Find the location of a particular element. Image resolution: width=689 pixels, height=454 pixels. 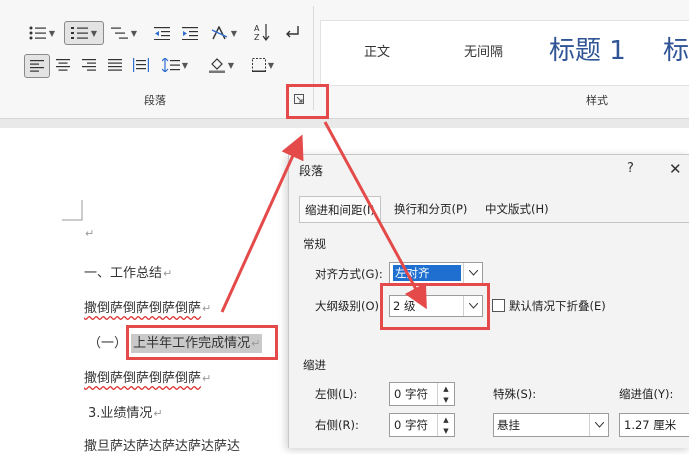

decrease-indent-button is located at coordinates (162, 33).